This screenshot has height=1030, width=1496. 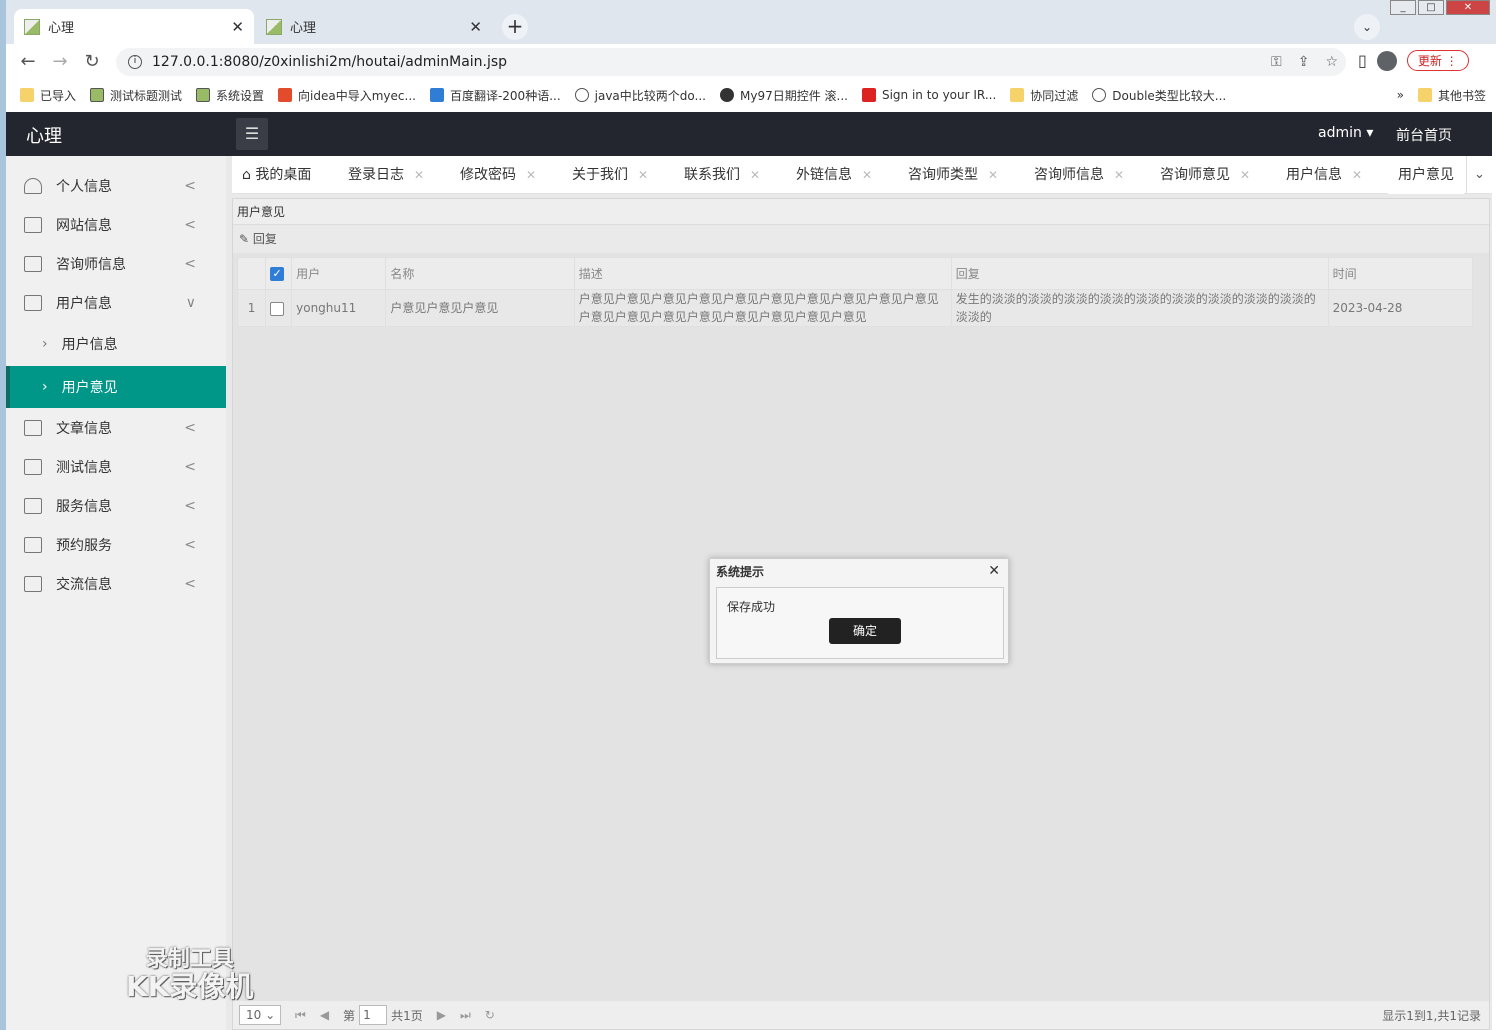 What do you see at coordinates (834, 175) in the screenshot?
I see `tab-links: 外链信息 ✕` at bounding box center [834, 175].